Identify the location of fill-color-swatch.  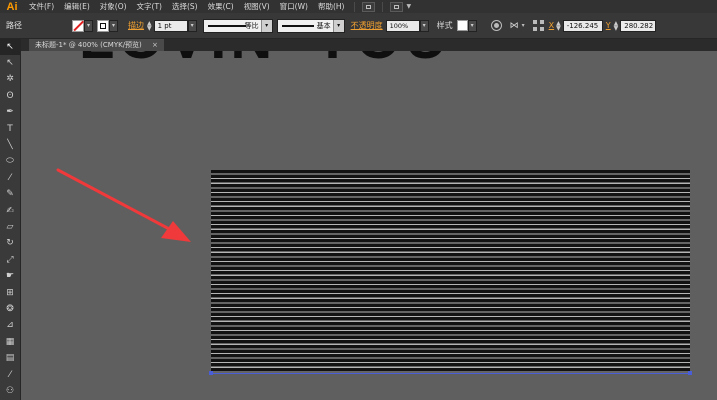
(78, 25).